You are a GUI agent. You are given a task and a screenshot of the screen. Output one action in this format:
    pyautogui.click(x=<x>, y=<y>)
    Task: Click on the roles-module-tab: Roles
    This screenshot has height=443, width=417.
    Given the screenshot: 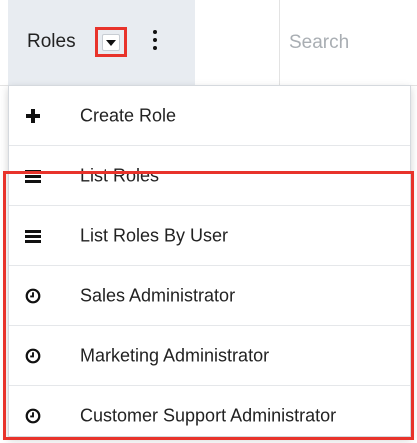 What is the action you would take?
    pyautogui.click(x=101, y=42)
    